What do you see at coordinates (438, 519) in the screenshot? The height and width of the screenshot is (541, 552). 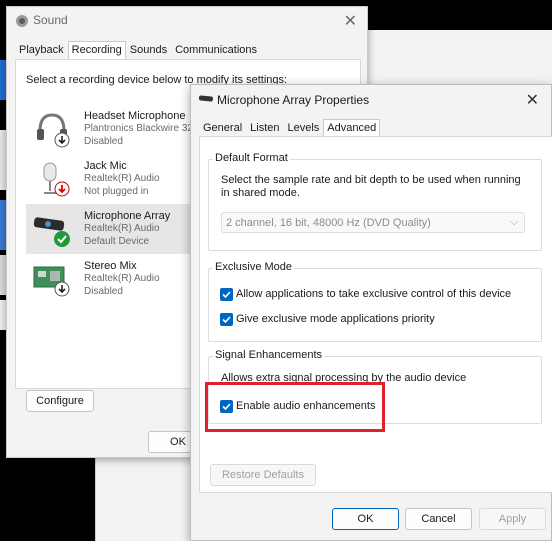 I see `cancel-button: Cancel` at bounding box center [438, 519].